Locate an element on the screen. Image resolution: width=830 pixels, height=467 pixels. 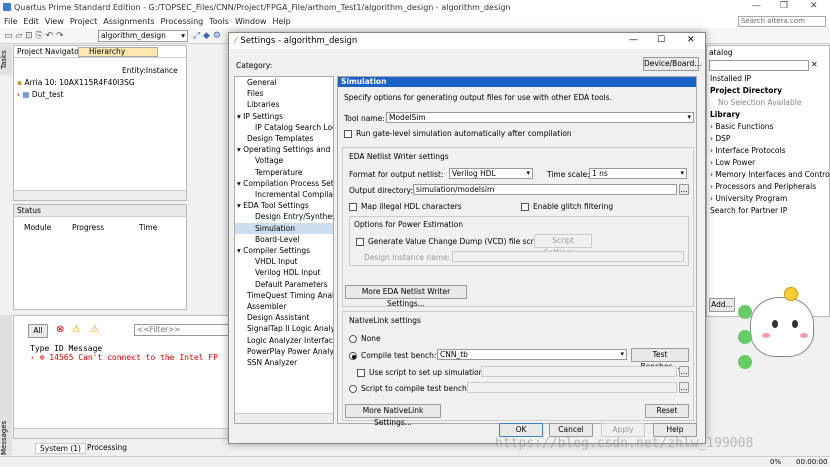
menu-edit: Edit is located at coordinates (31, 21).